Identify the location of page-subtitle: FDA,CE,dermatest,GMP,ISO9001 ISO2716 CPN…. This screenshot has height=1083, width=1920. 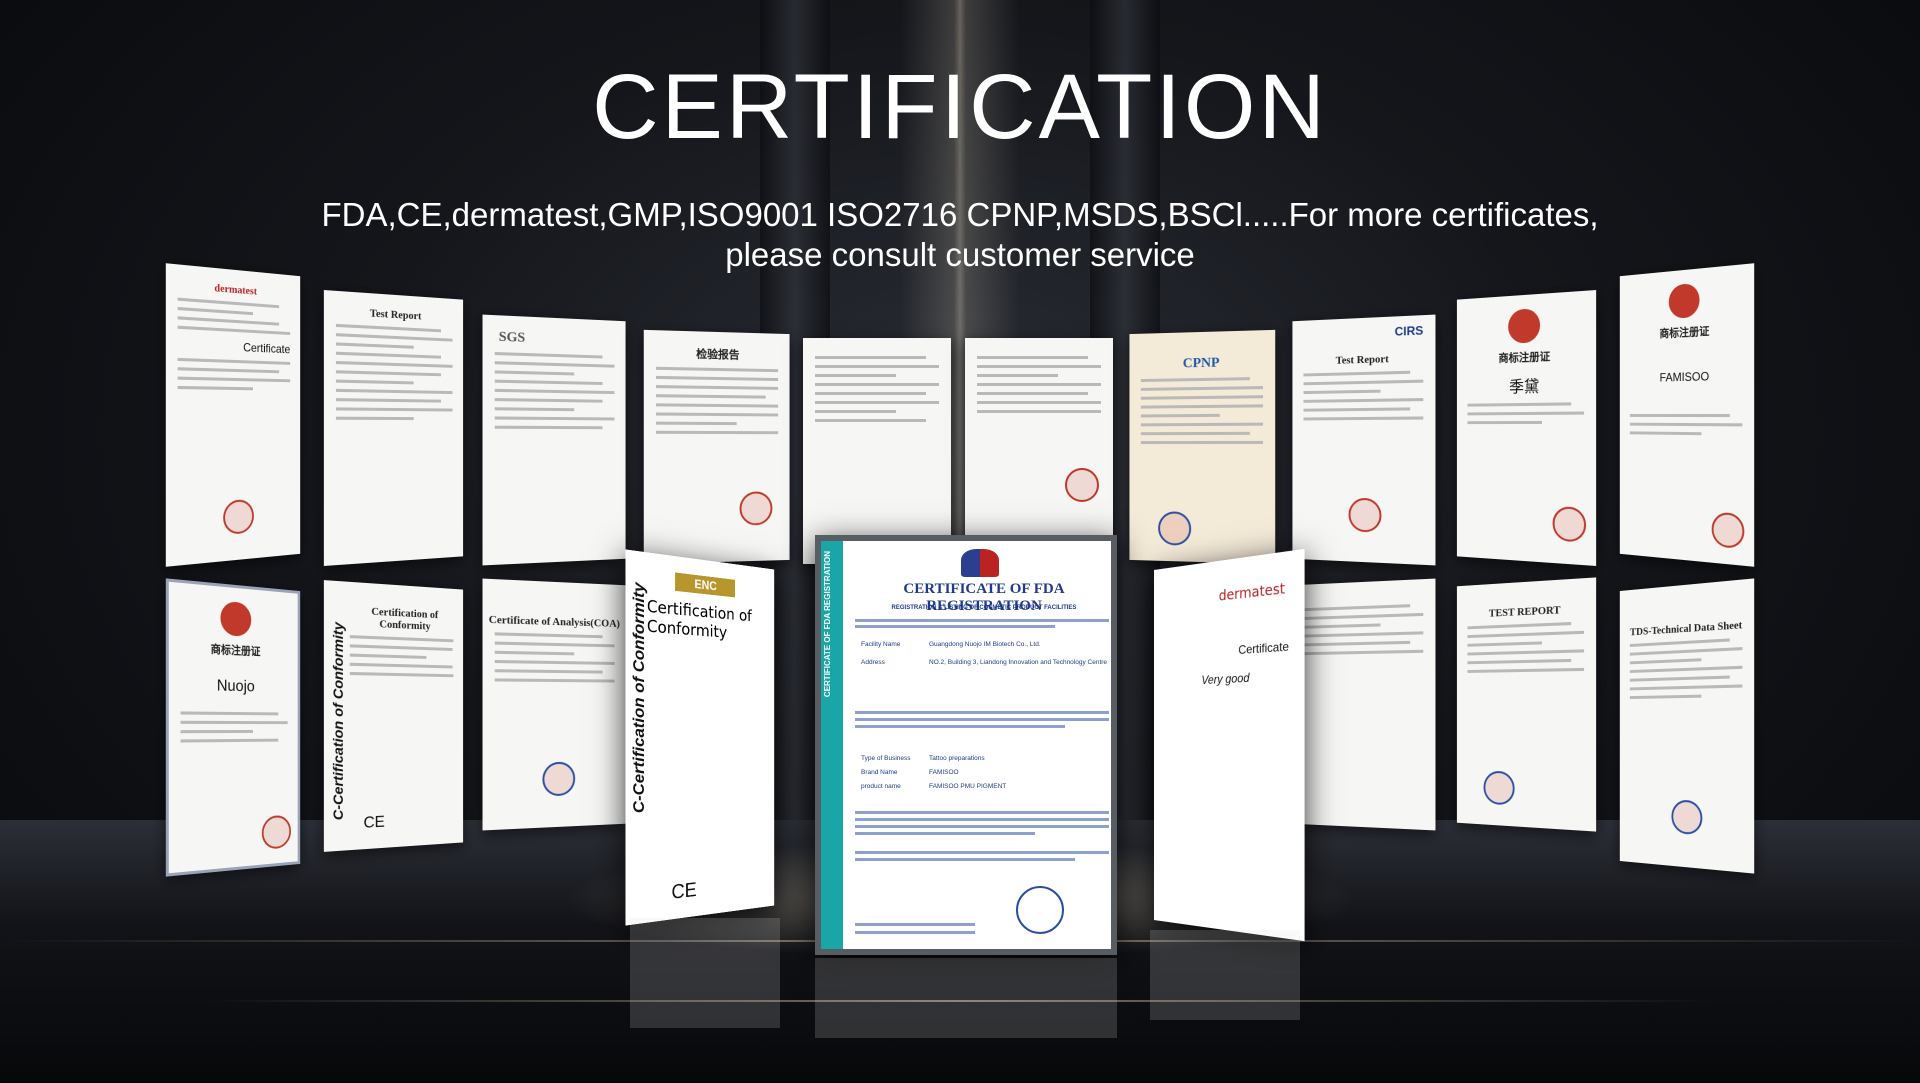
(960, 235).